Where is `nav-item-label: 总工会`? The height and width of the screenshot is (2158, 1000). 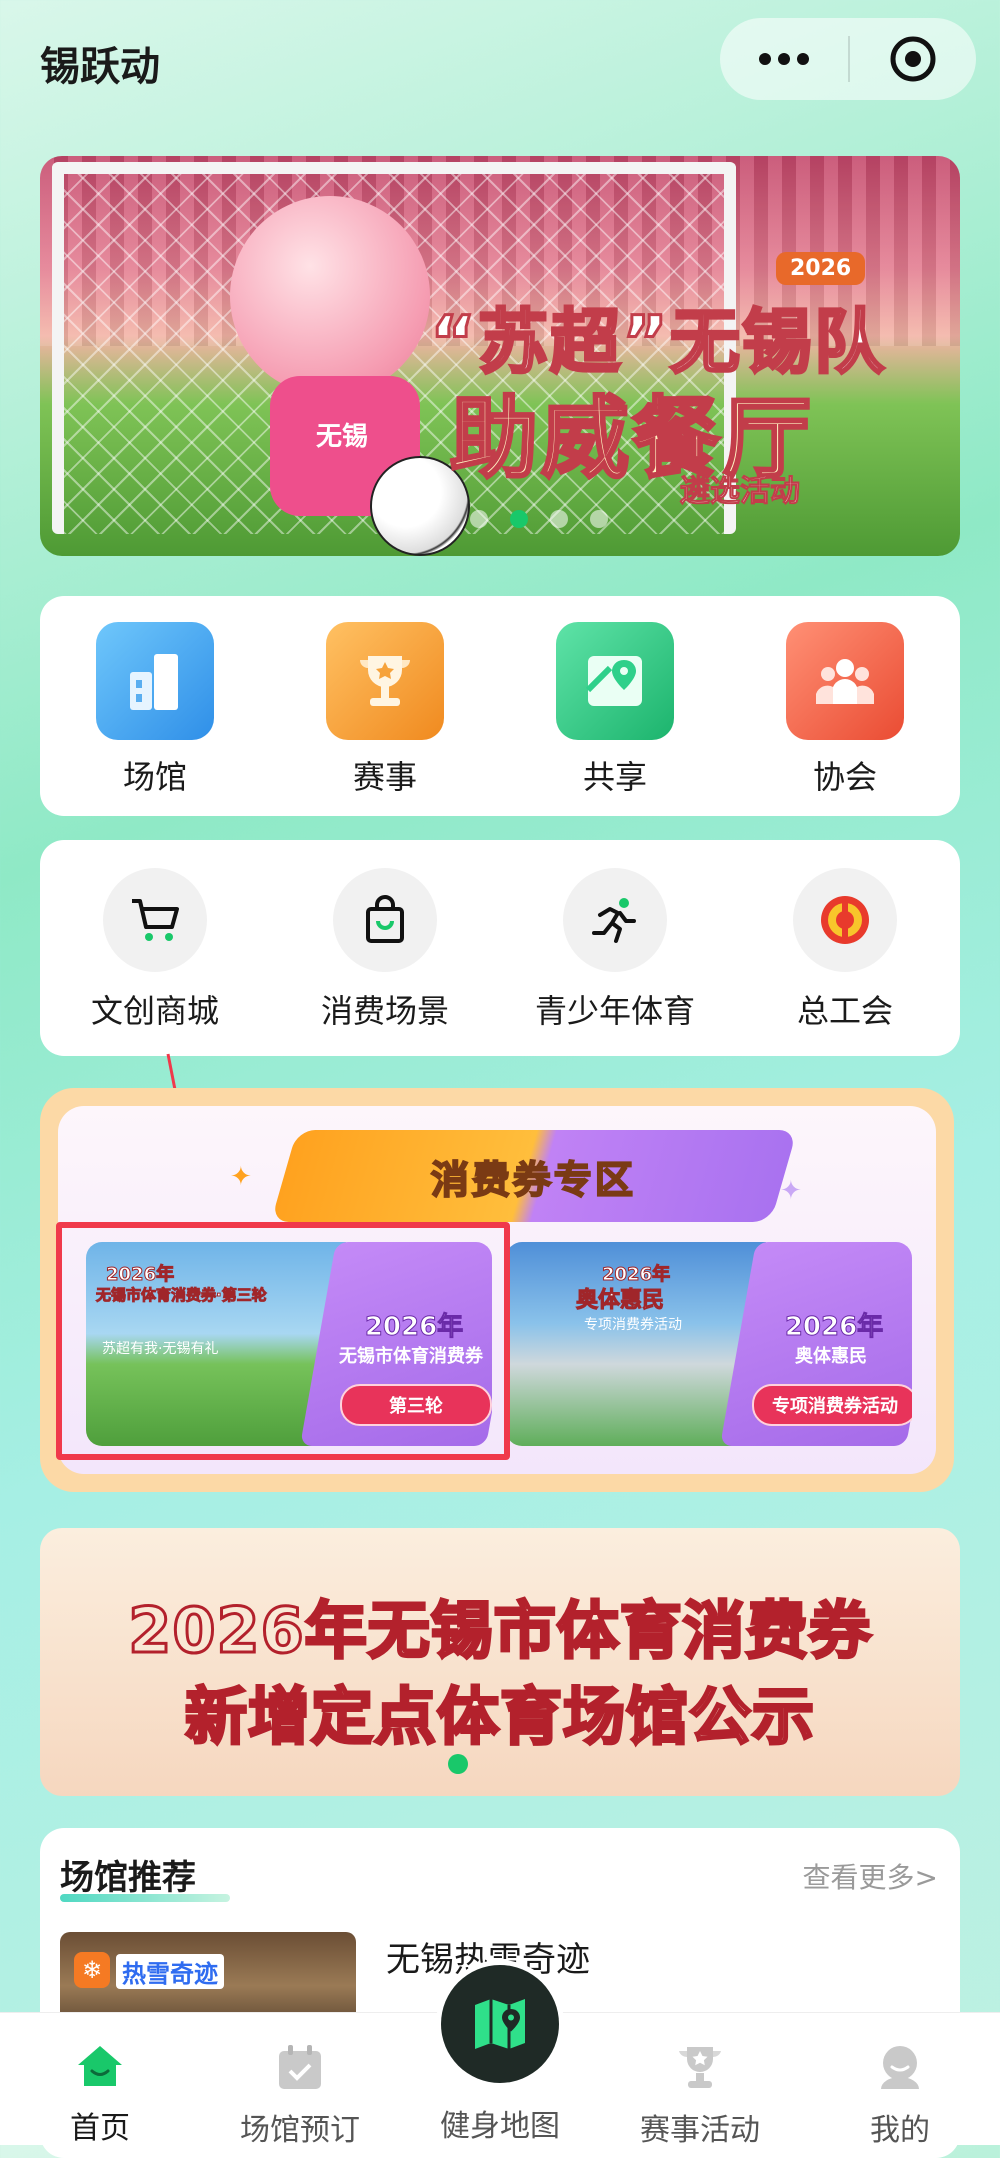 nav-item-label: 总工会 is located at coordinates (844, 1011).